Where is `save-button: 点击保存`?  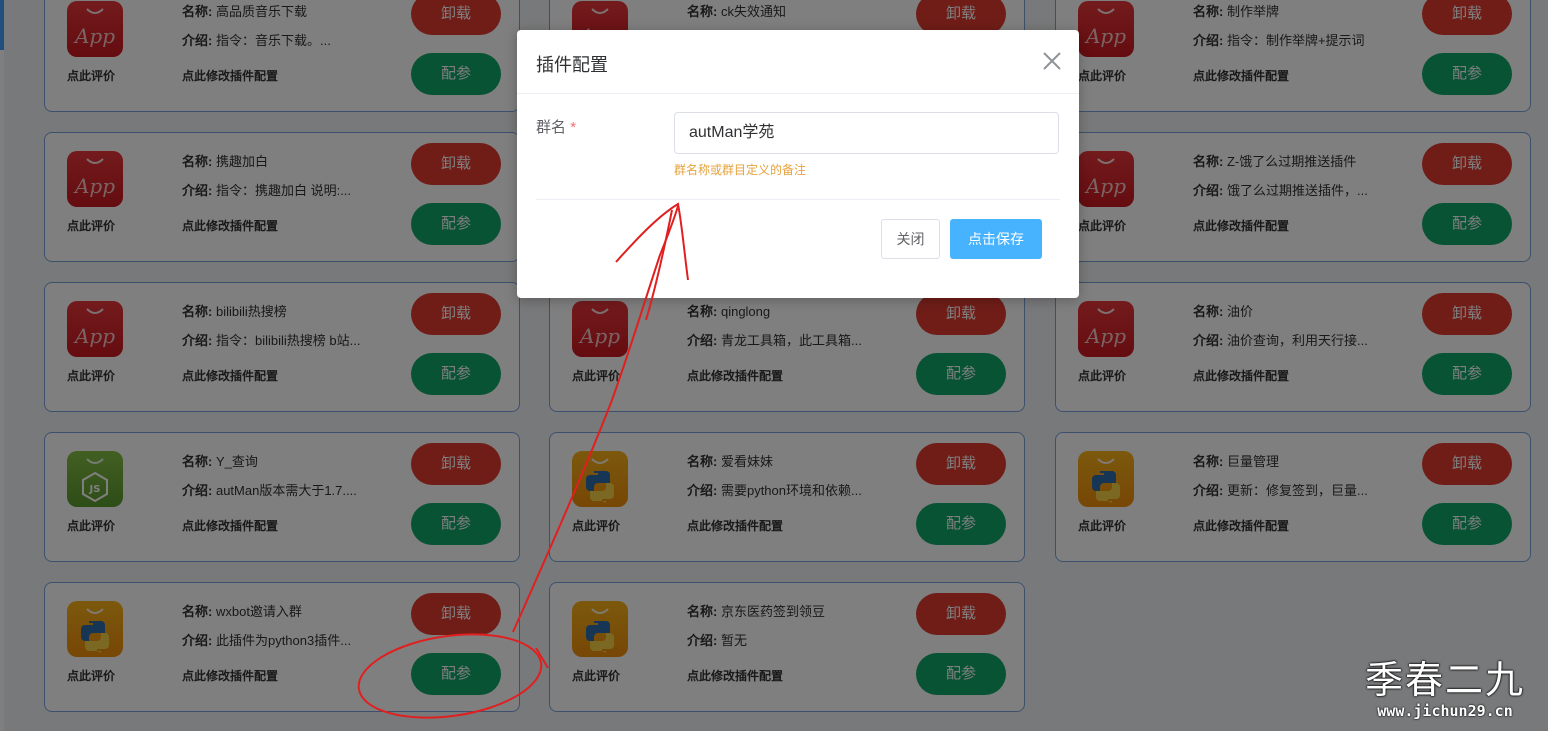 save-button: 点击保存 is located at coordinates (996, 239).